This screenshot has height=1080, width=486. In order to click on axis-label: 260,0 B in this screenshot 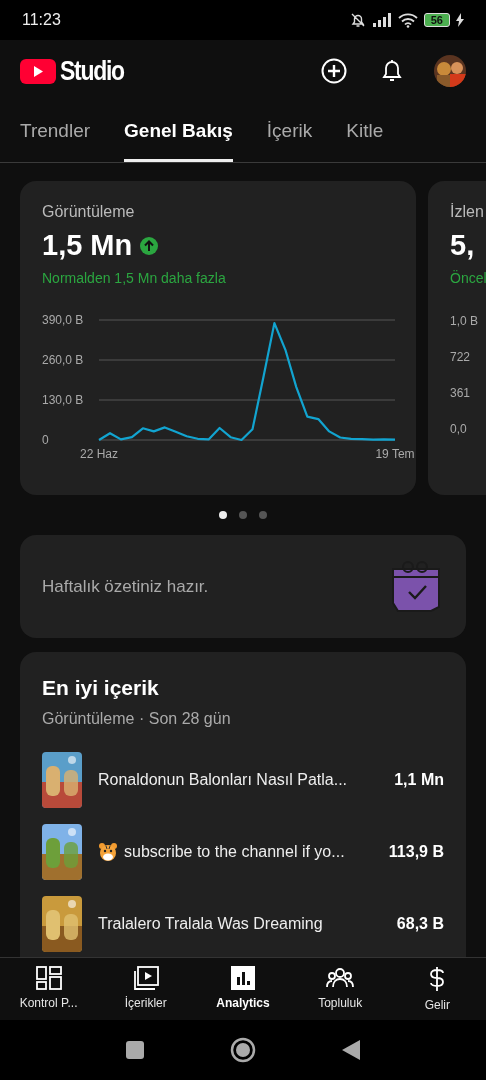, I will do `click(63, 360)`.